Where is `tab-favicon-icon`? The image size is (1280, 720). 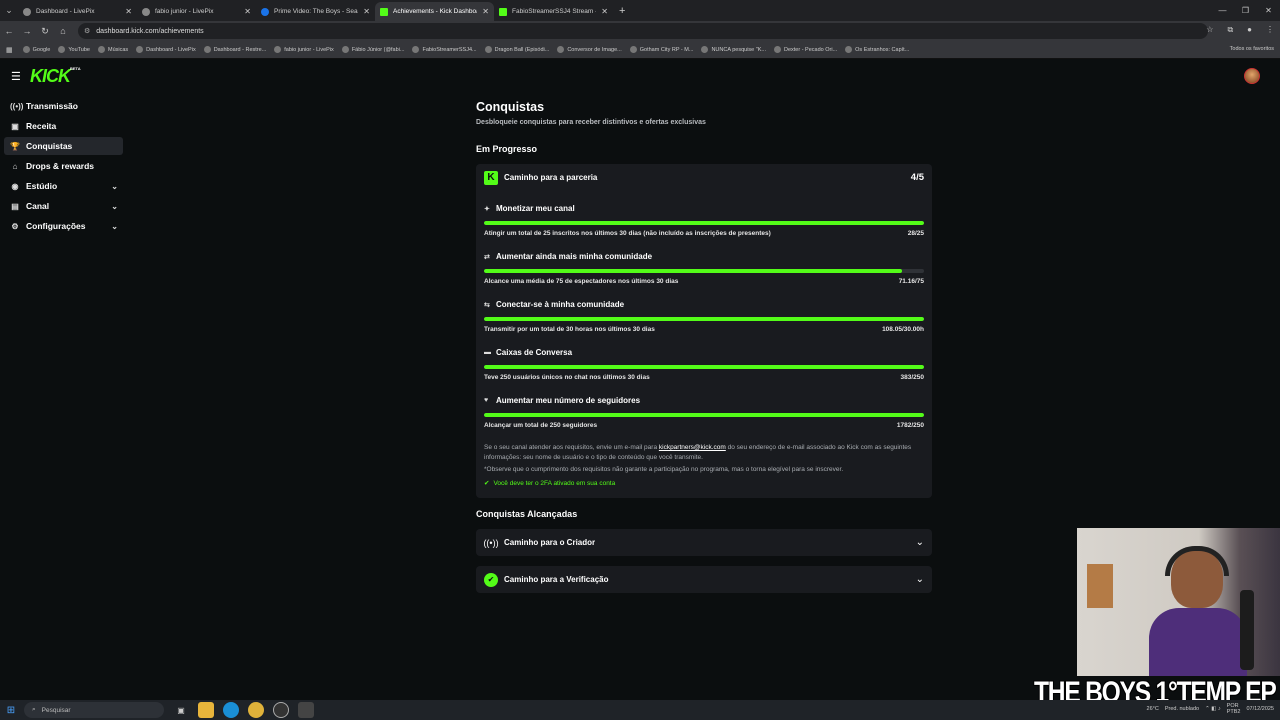
tab-favicon-icon is located at coordinates (503, 11).